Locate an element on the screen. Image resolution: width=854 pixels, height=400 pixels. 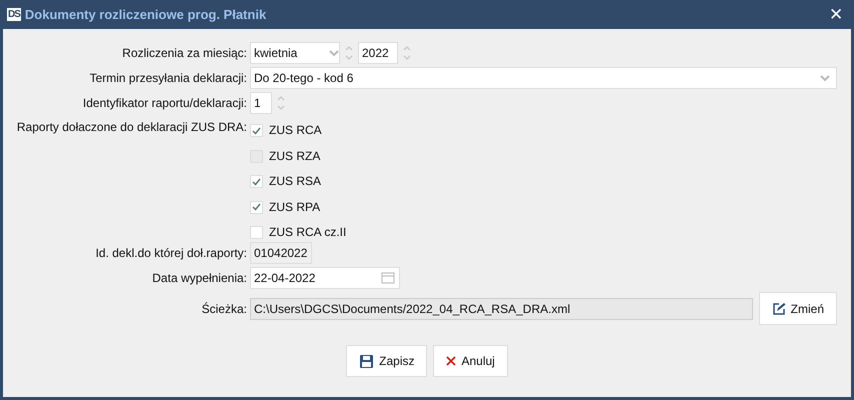
cancel-button: Anuluj is located at coordinates (470, 361).